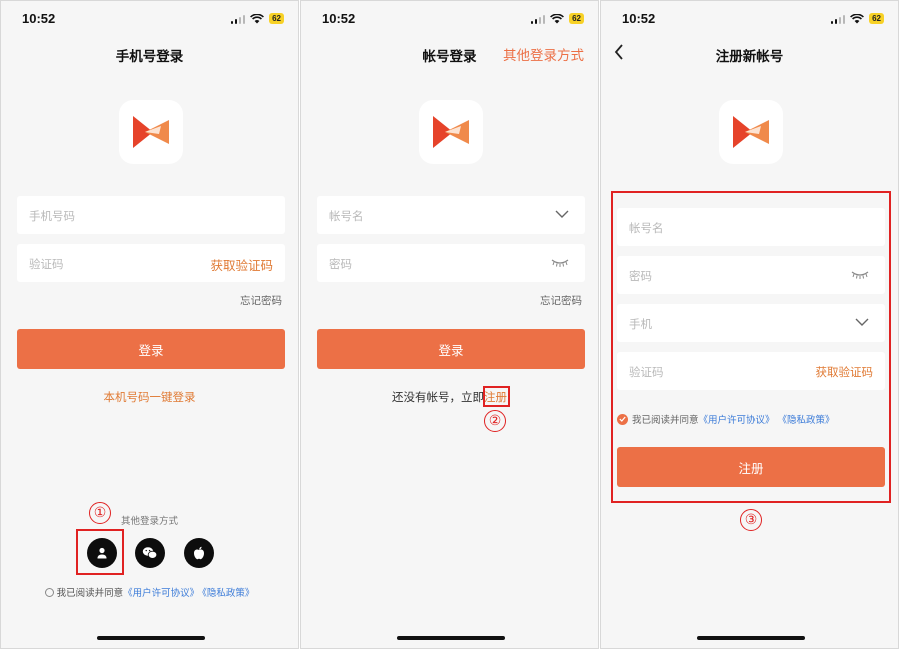  I want to click on wechat-icon, so click(150, 553).